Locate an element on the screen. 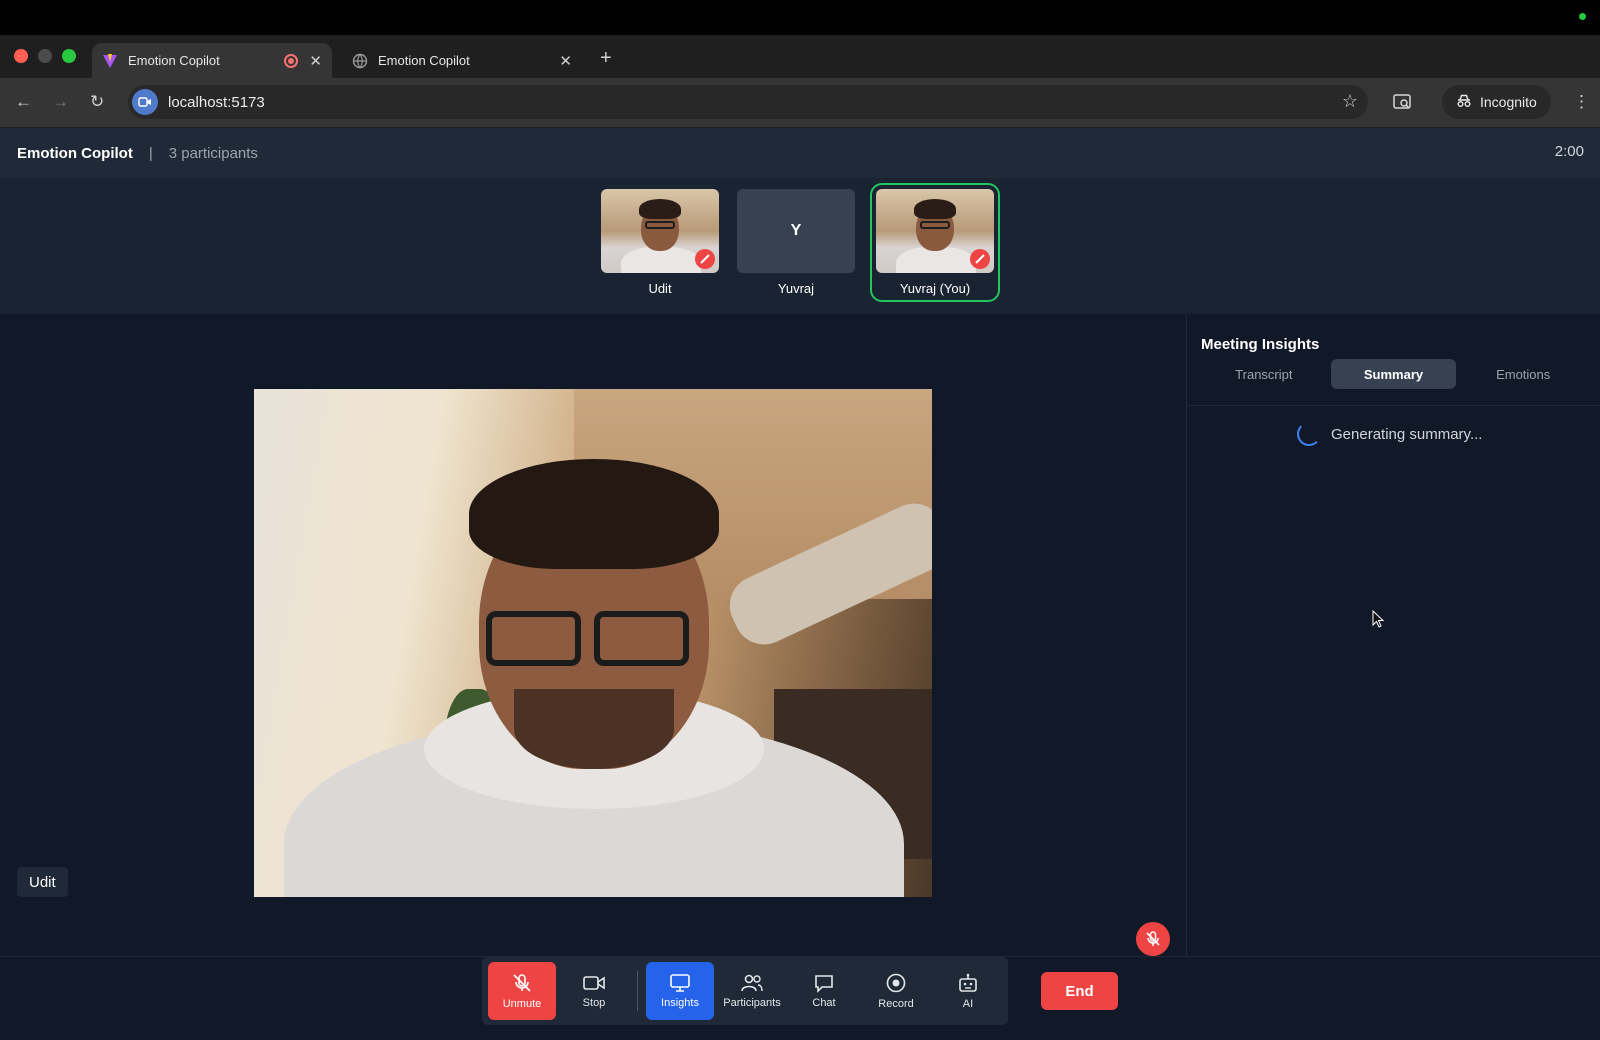 This screenshot has height=1040, width=1600. incognito-badge: Incognito is located at coordinates (1496, 102).